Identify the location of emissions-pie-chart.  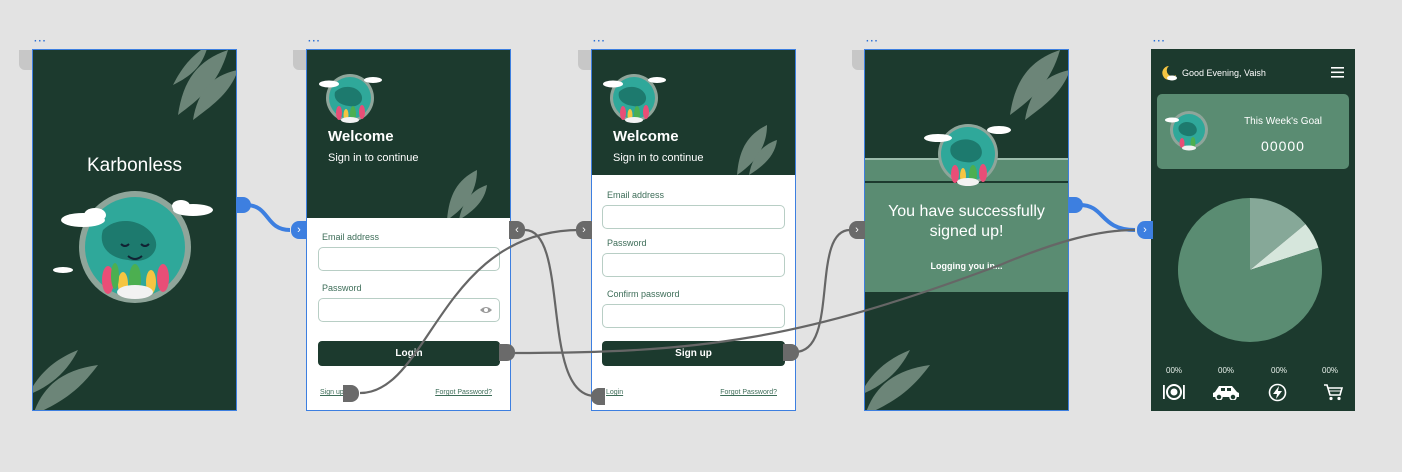
(1250, 270).